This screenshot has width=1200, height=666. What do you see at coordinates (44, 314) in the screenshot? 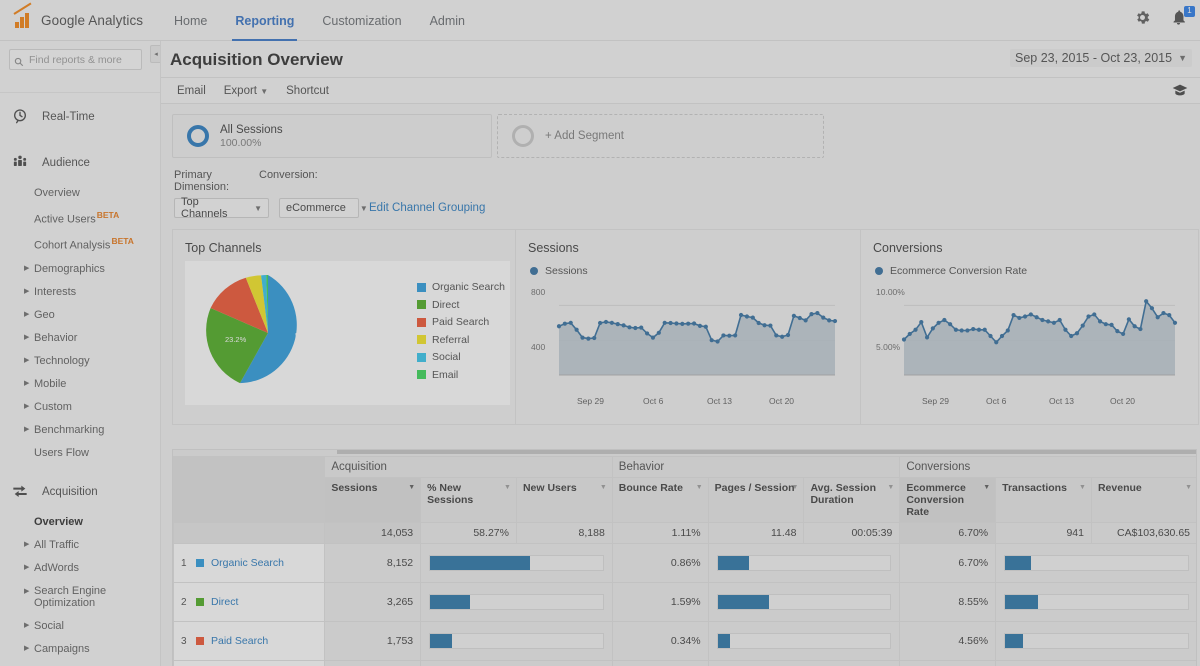
I see `label: Geo` at bounding box center [44, 314].